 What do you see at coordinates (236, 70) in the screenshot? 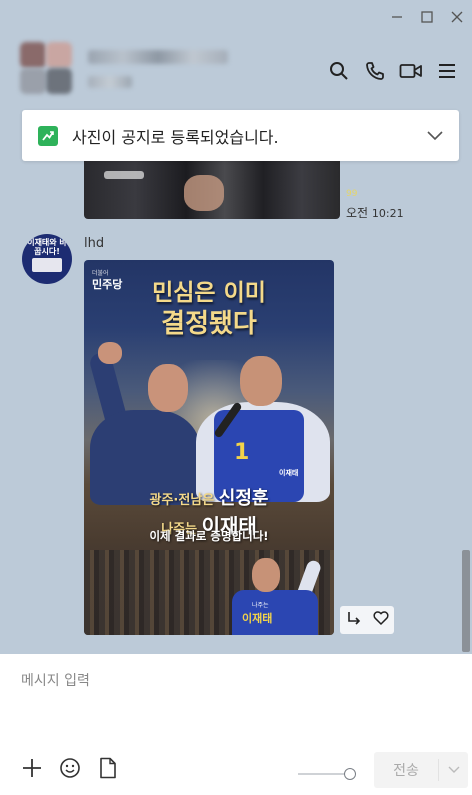
I see `chat-header` at bounding box center [236, 70].